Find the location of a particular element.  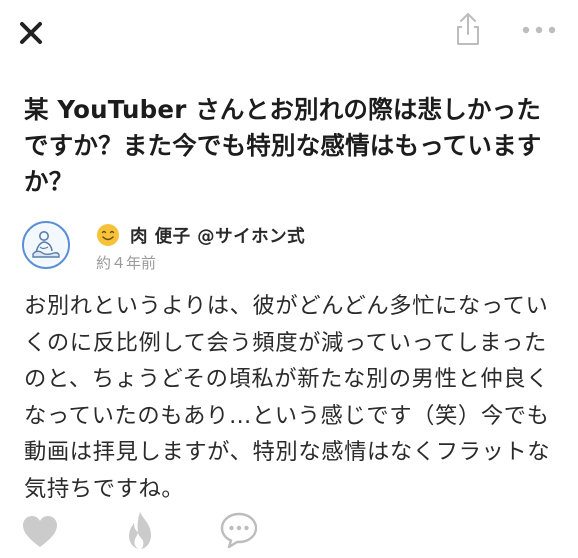

author-row: 肉 便子 @サイホン式 is located at coordinates (200, 235).